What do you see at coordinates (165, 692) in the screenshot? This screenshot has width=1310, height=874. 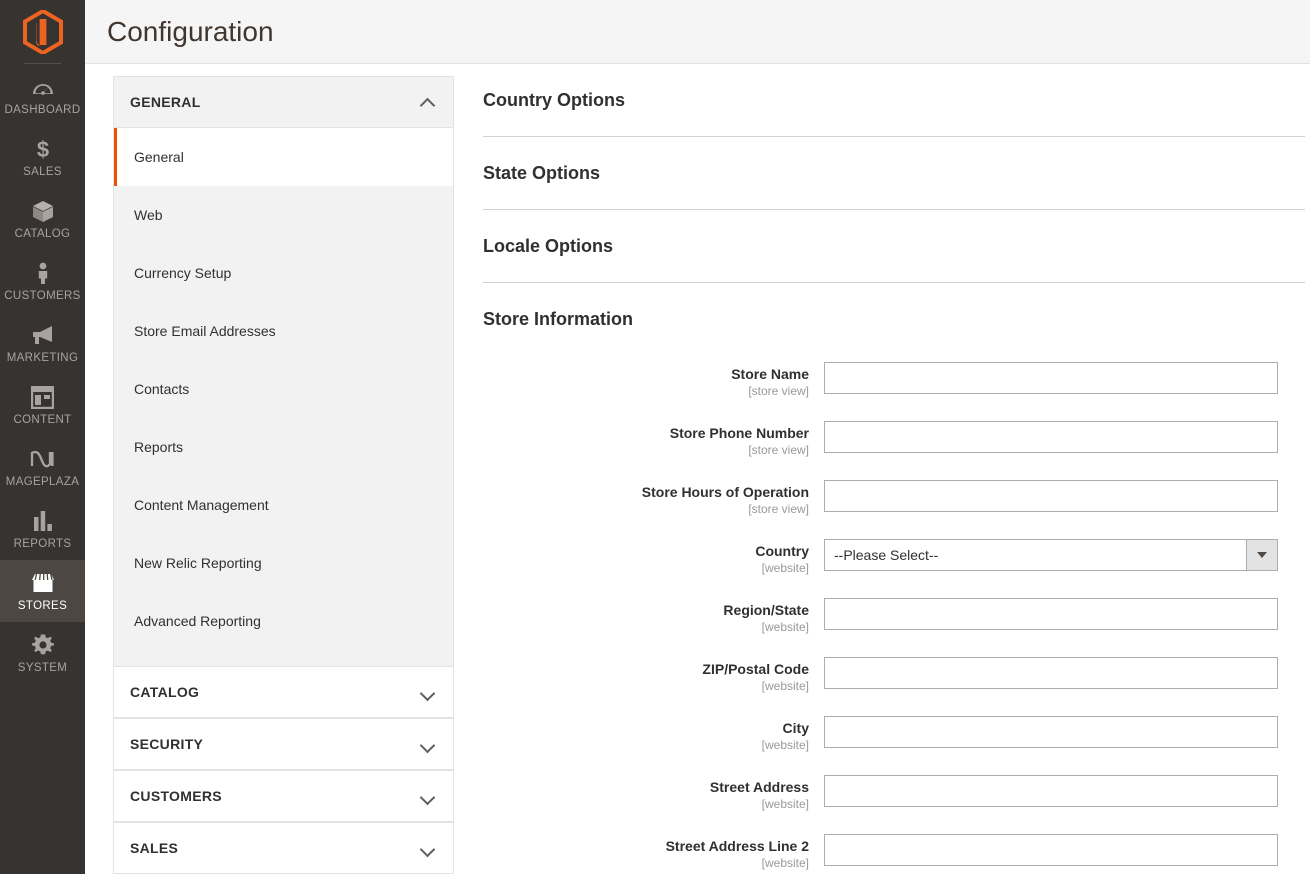 I see `config-section-title: CATALOG` at bounding box center [165, 692].